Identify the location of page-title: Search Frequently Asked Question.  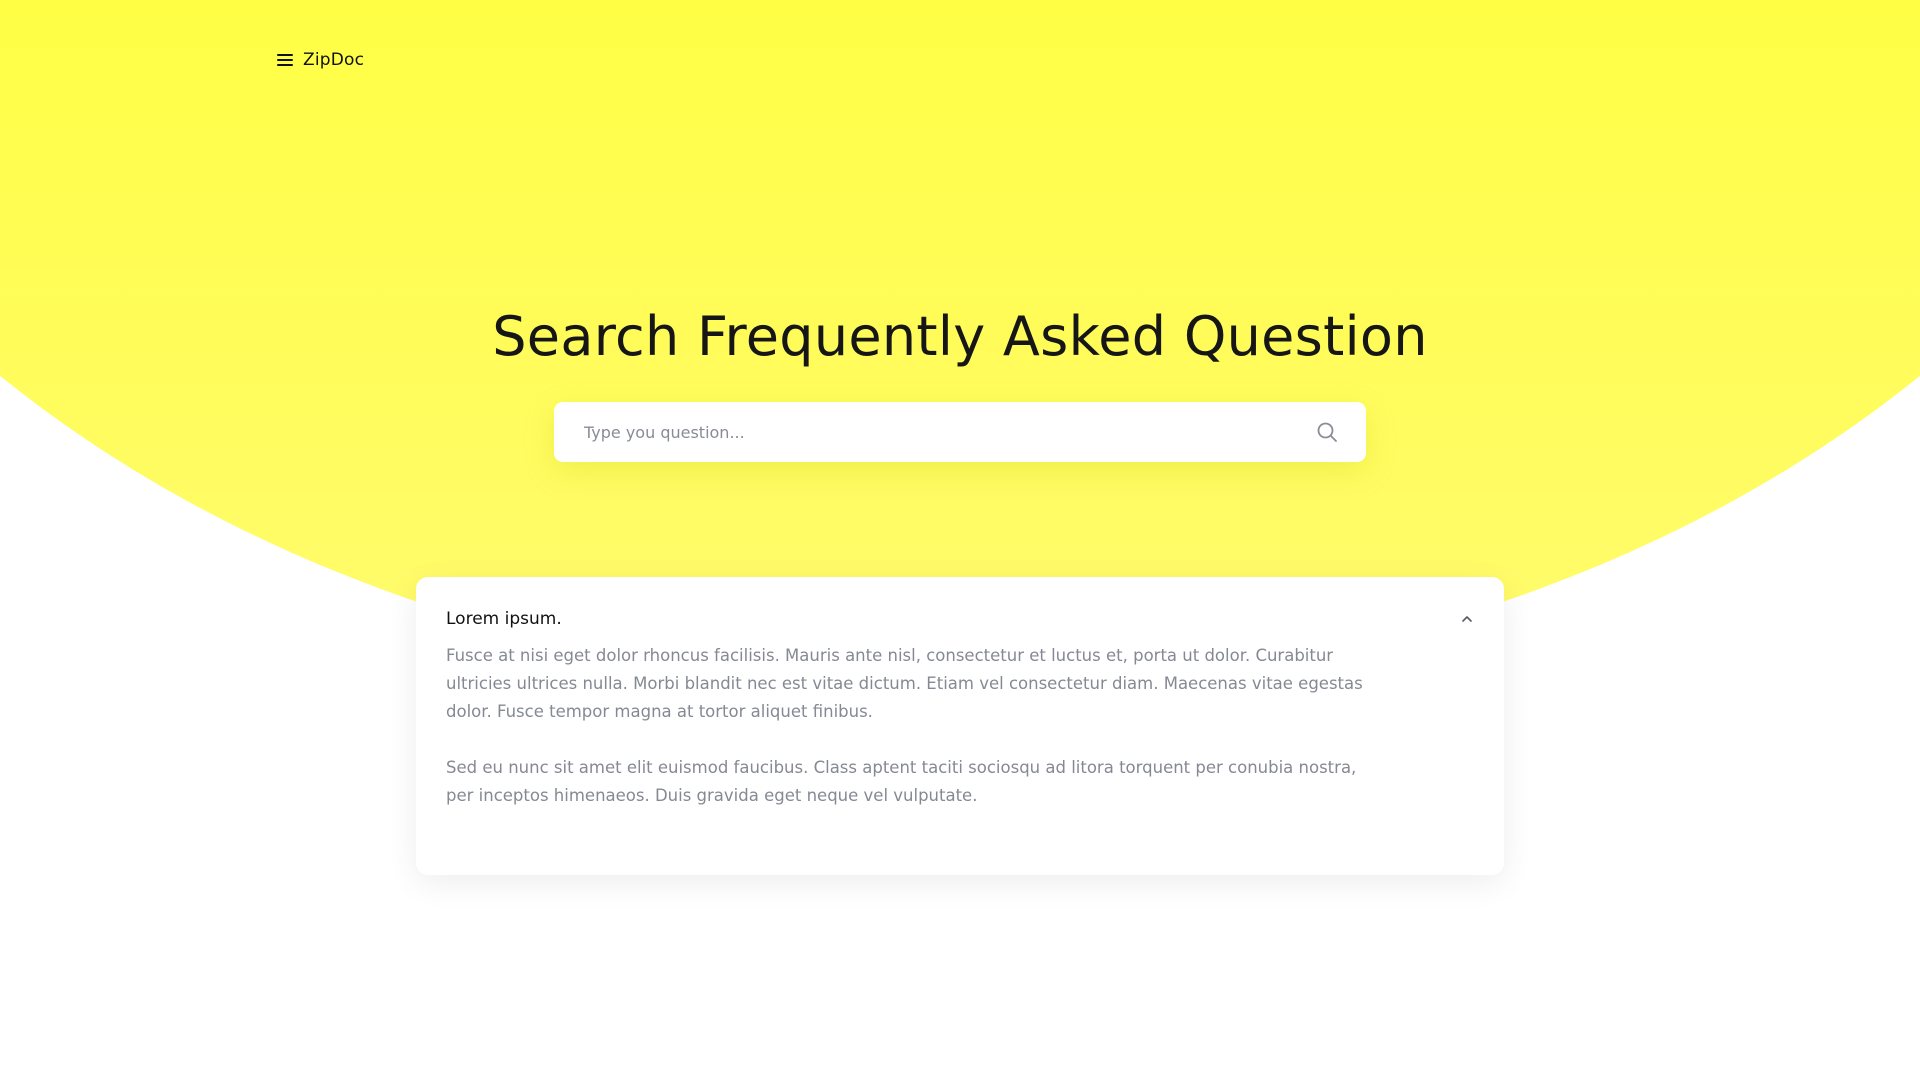
(960, 336).